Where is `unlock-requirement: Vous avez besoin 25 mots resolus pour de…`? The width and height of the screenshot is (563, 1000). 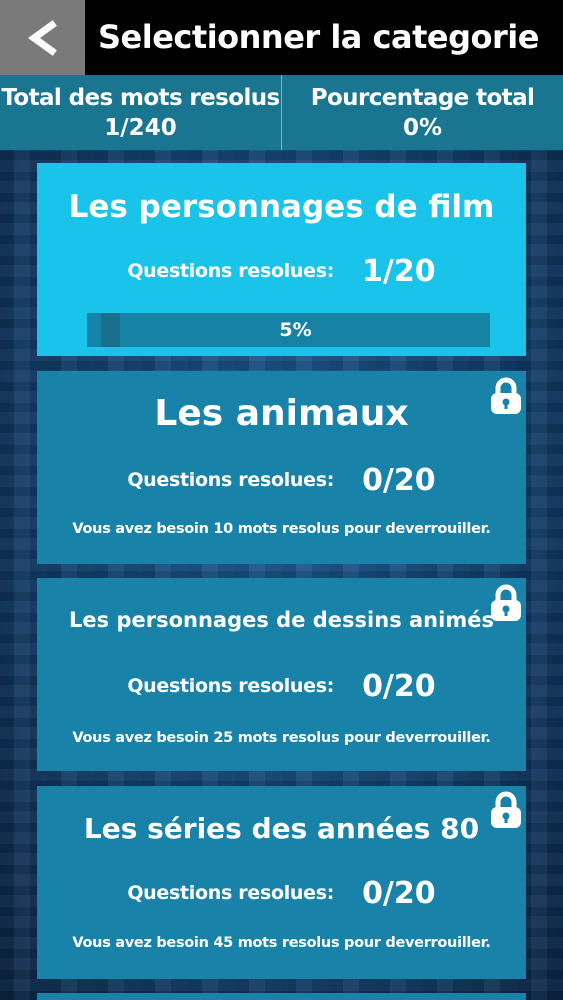 unlock-requirement: Vous avez besoin 25 mots resolus pour de… is located at coordinates (281, 738).